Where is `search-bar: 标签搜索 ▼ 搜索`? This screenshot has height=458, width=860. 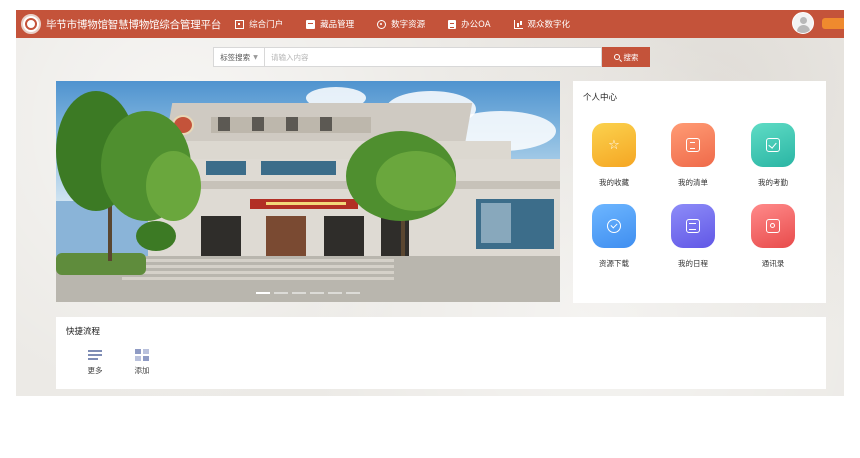
search-bar: 标签搜索 ▼ 搜索 is located at coordinates (431, 57).